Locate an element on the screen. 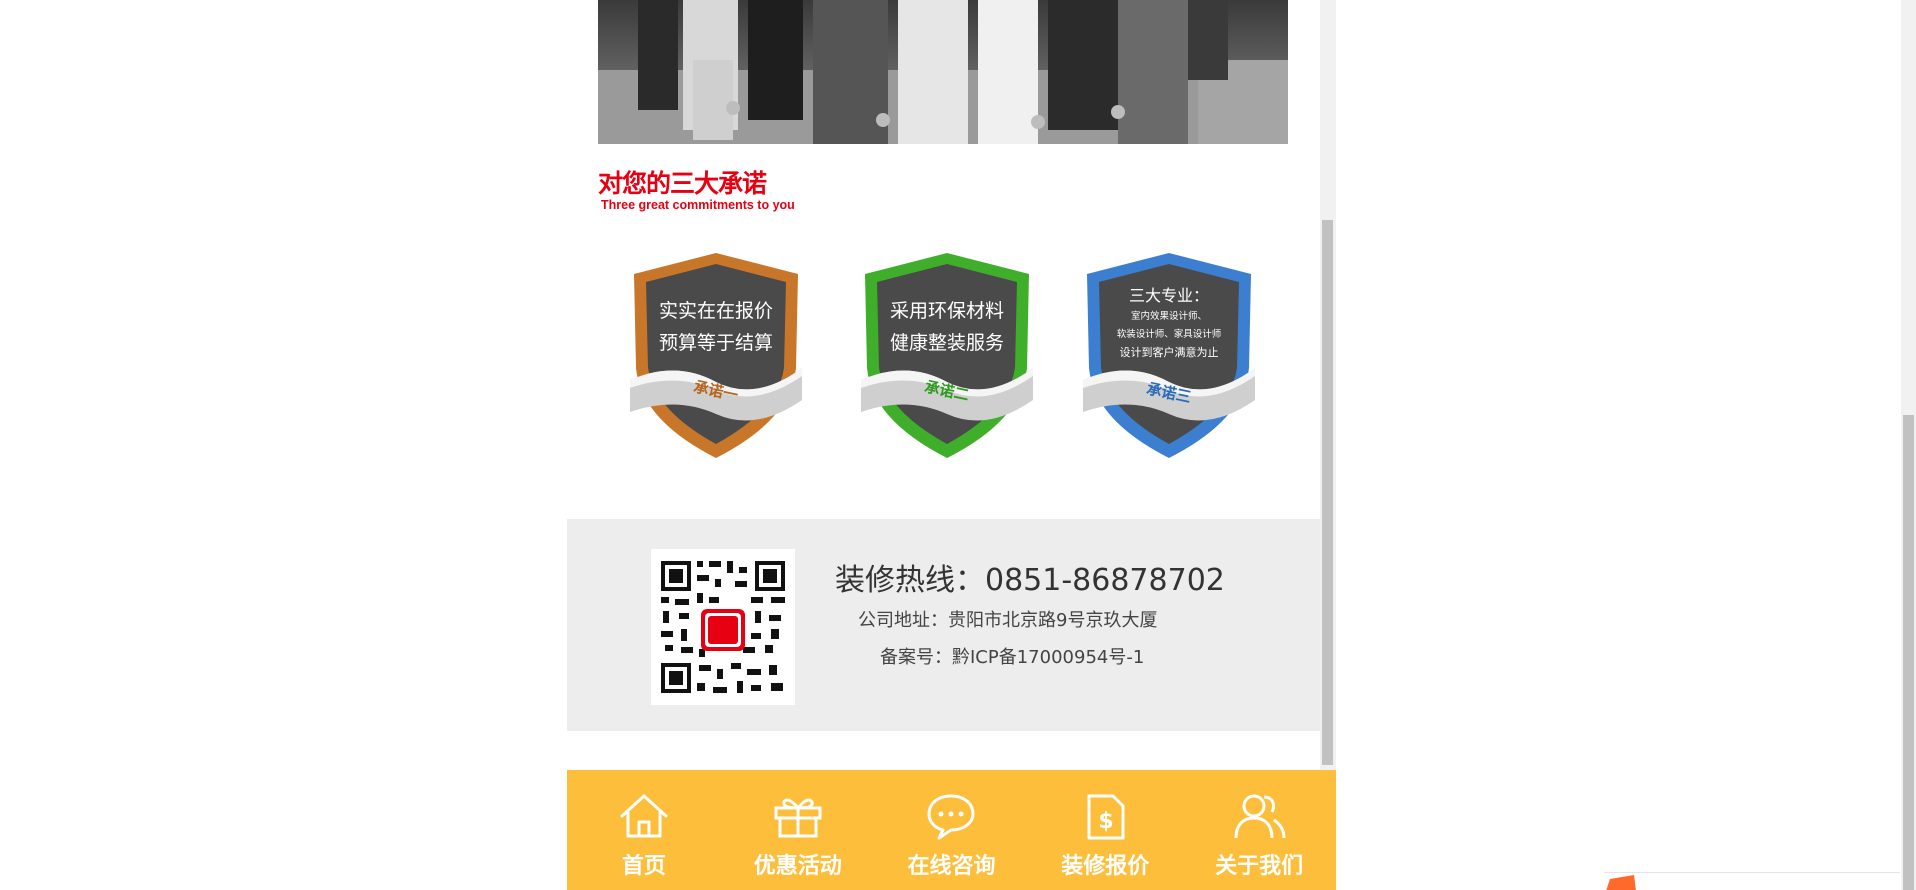 This screenshot has height=890, width=1916. page-scrollbar-thumb is located at coordinates (1908, 652).